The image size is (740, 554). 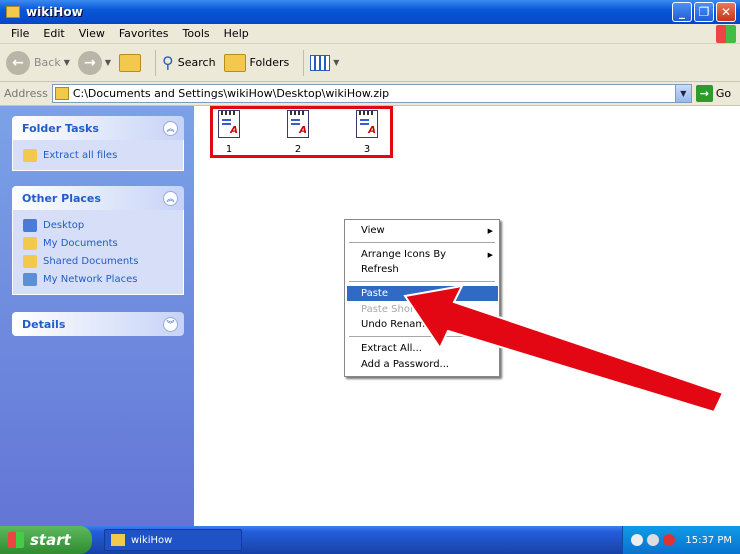 What do you see at coordinates (50, 540) in the screenshot?
I see `start-label: start` at bounding box center [50, 540].